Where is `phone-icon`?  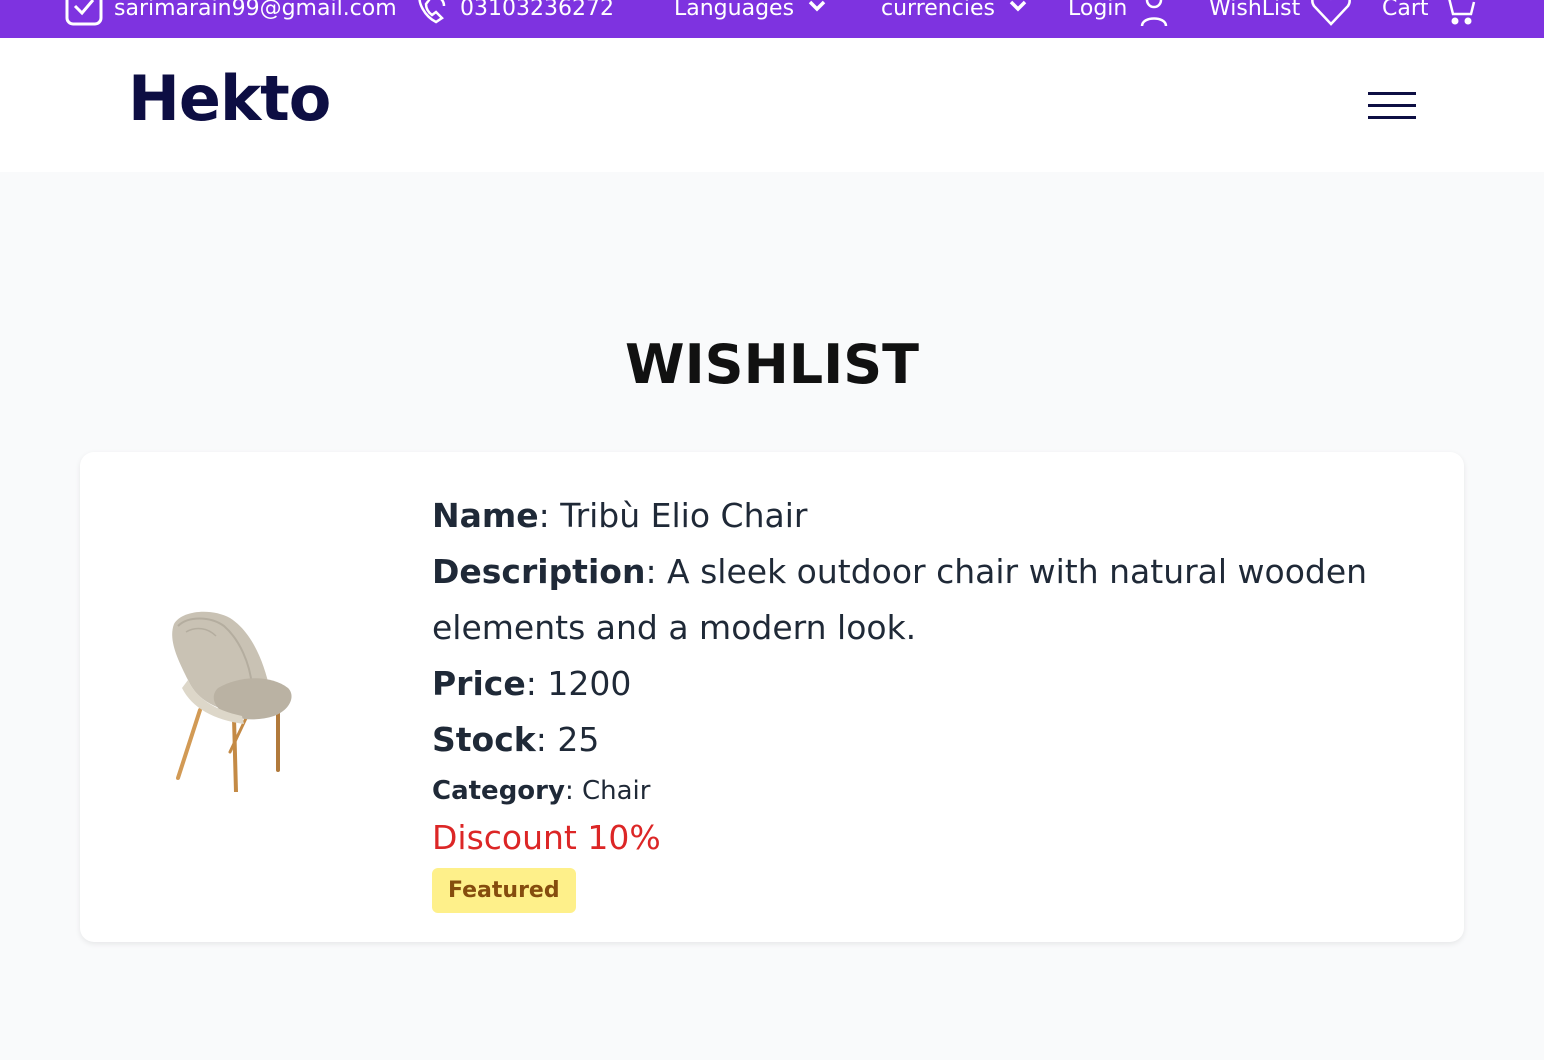 phone-icon is located at coordinates (432, 12).